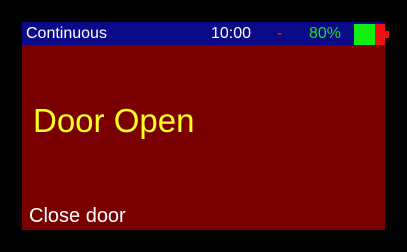  What do you see at coordinates (66, 33) in the screenshot?
I see `mode-label: Continuous` at bounding box center [66, 33].